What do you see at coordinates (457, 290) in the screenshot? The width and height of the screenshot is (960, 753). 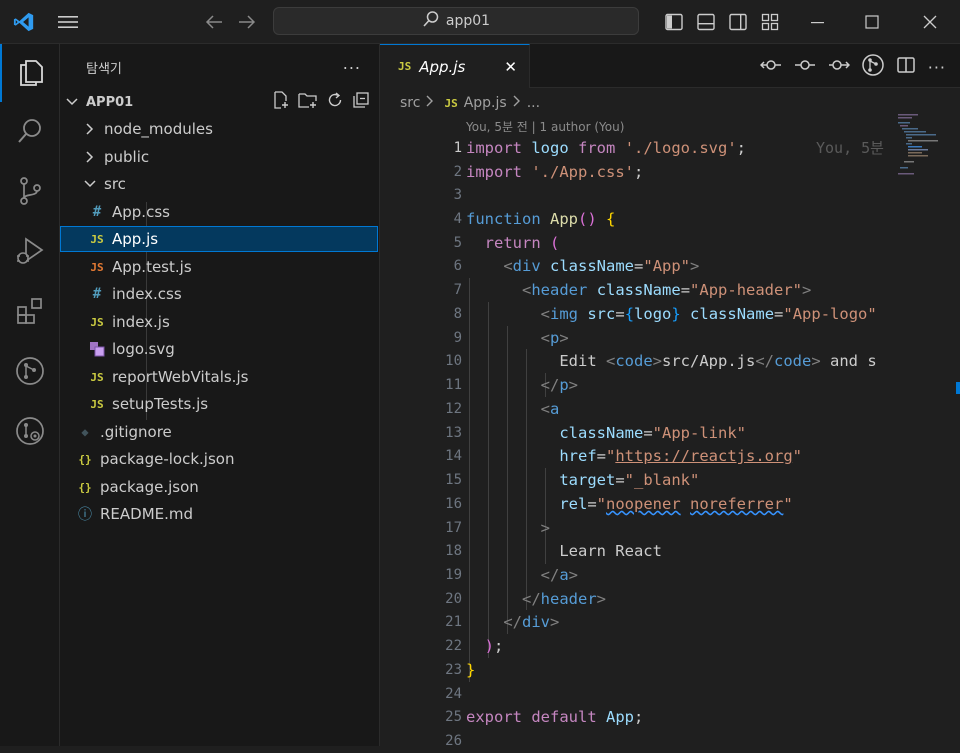 I see `line-number: 7` at bounding box center [457, 290].